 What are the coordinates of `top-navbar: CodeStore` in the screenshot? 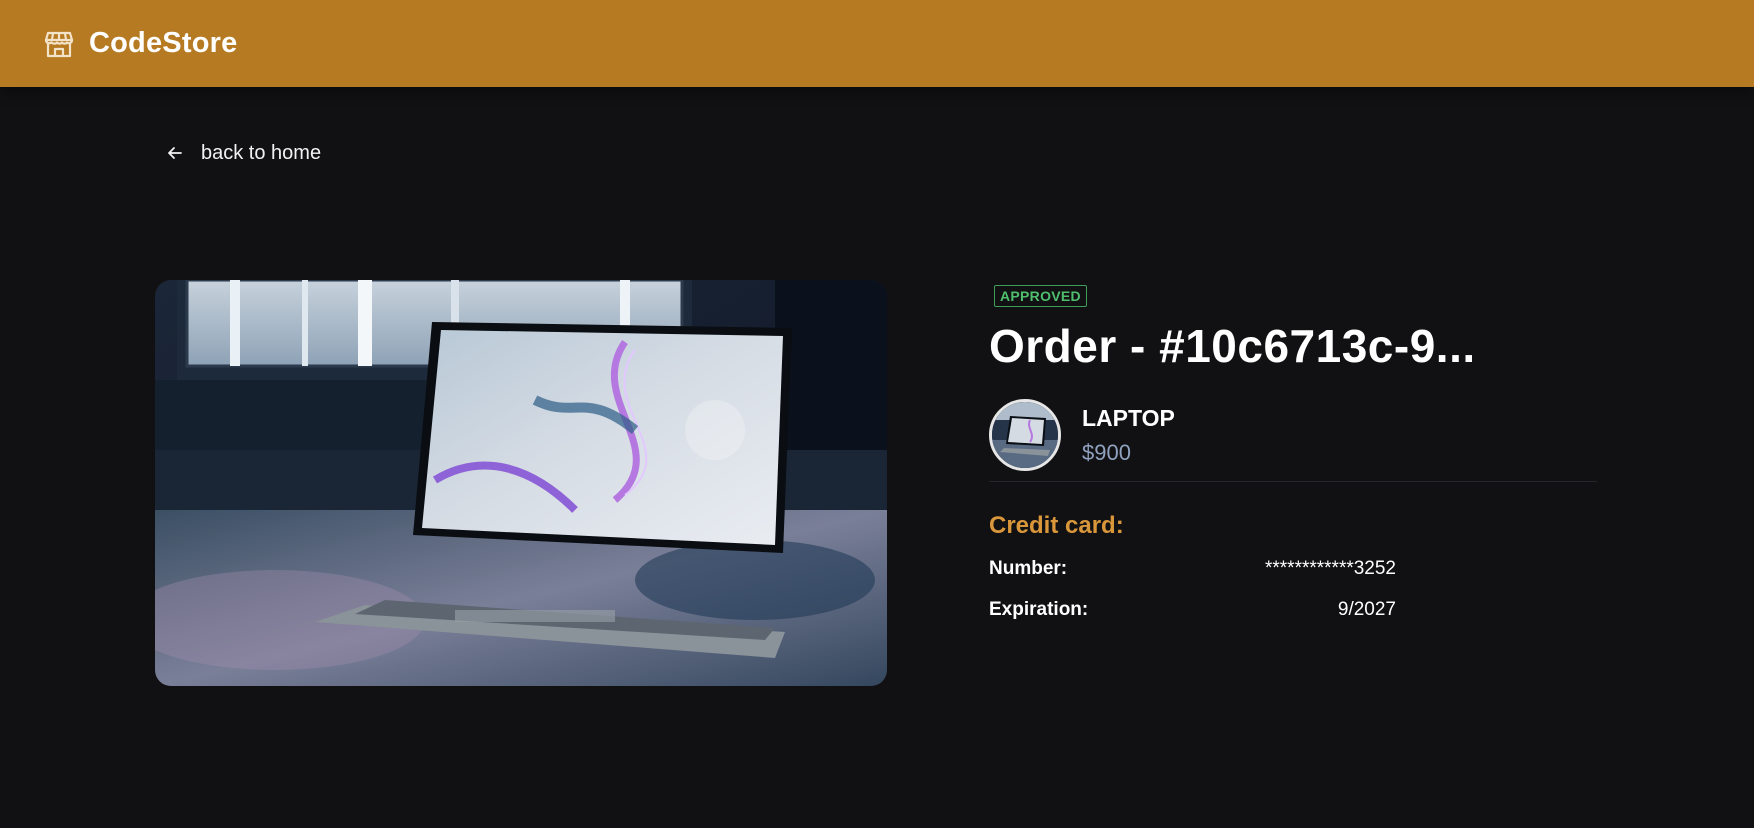 It's located at (877, 43).